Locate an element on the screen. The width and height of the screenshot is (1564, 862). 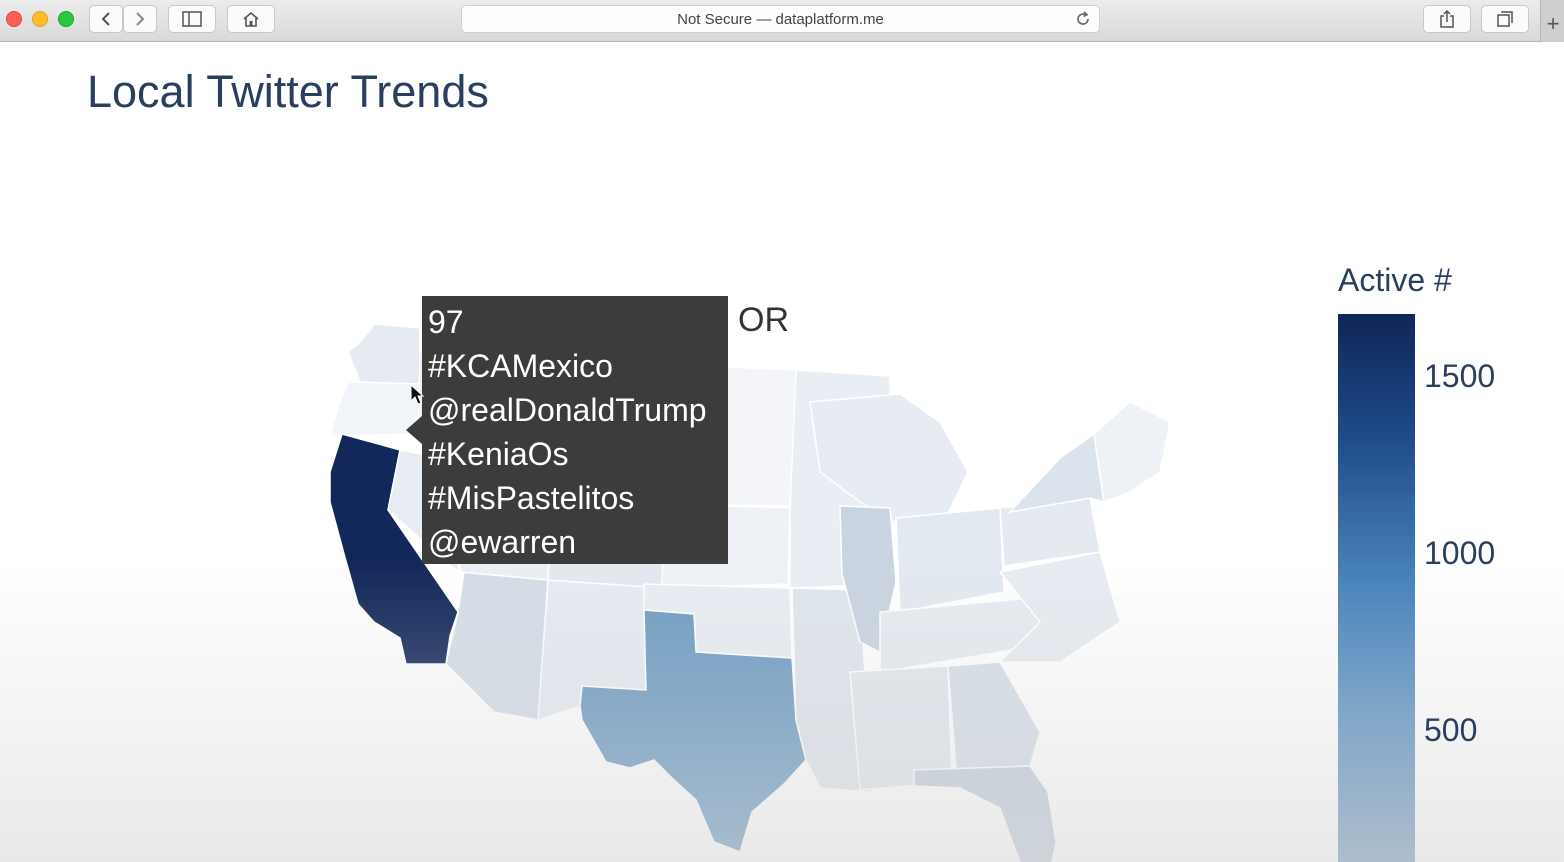
address-bar: Not Secure — dataplatform.me is located at coordinates (780, 19).